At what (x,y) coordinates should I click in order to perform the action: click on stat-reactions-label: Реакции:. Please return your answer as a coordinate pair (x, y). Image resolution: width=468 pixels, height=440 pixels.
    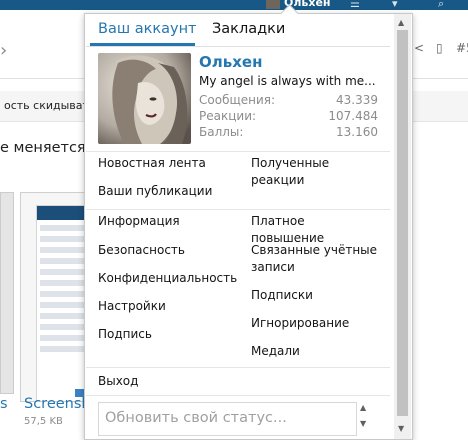
    Looking at the image, I should click on (228, 116).